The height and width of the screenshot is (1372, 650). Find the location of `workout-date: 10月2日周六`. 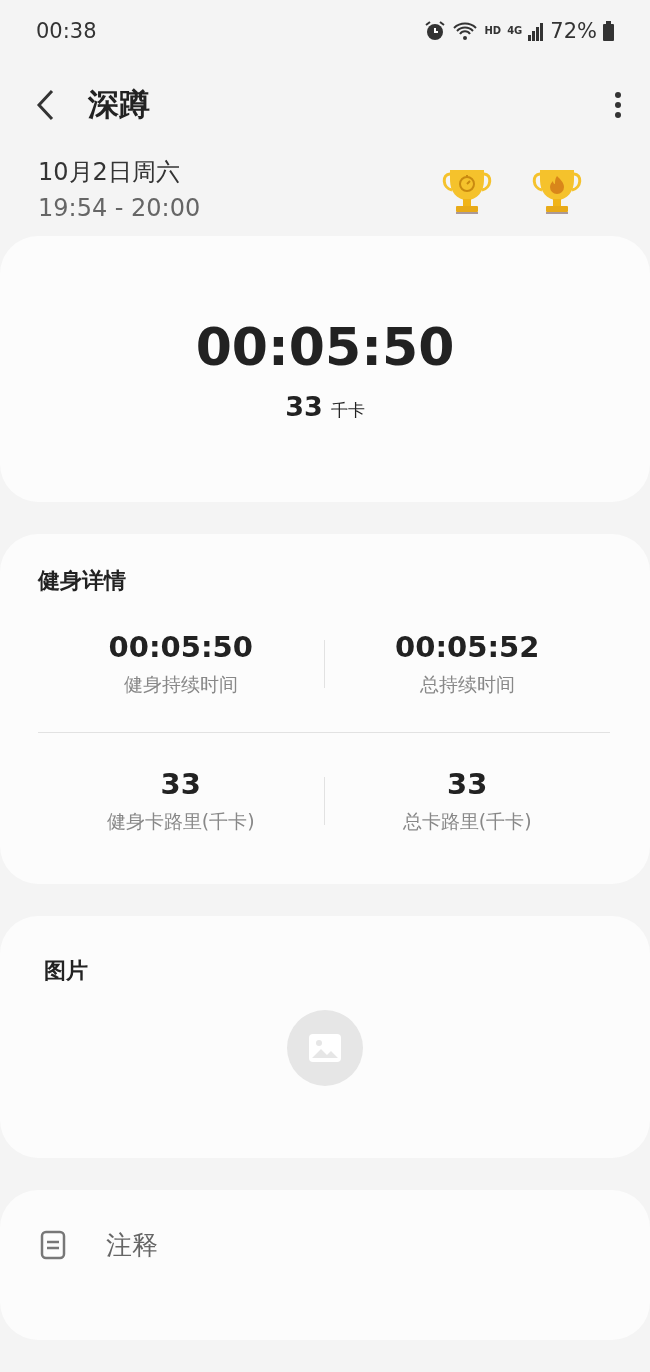

workout-date: 10月2日周六 is located at coordinates (109, 173).